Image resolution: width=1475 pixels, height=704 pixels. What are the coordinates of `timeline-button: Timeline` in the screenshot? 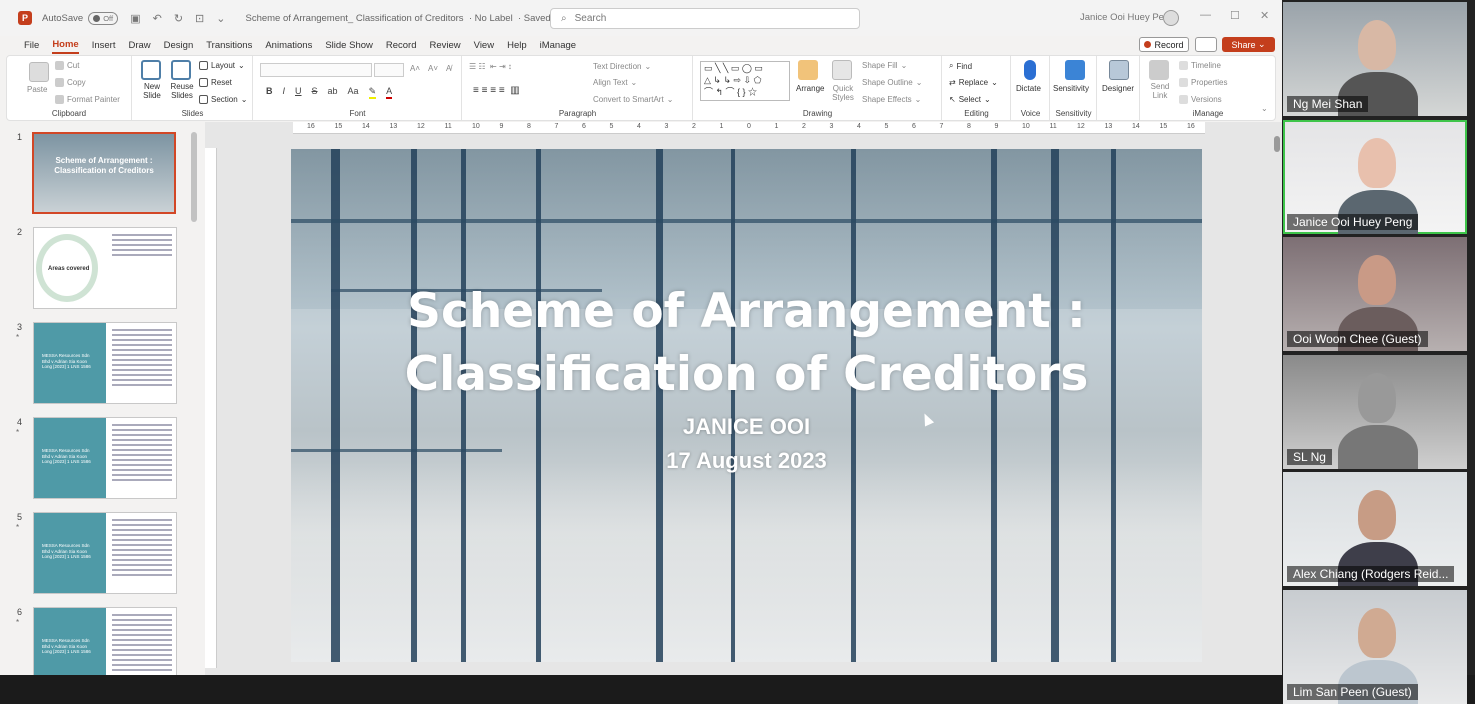 It's located at (1200, 65).